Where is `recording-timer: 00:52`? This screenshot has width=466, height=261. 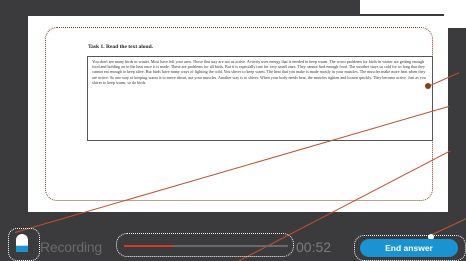 recording-timer: 00:52 is located at coordinates (314, 247).